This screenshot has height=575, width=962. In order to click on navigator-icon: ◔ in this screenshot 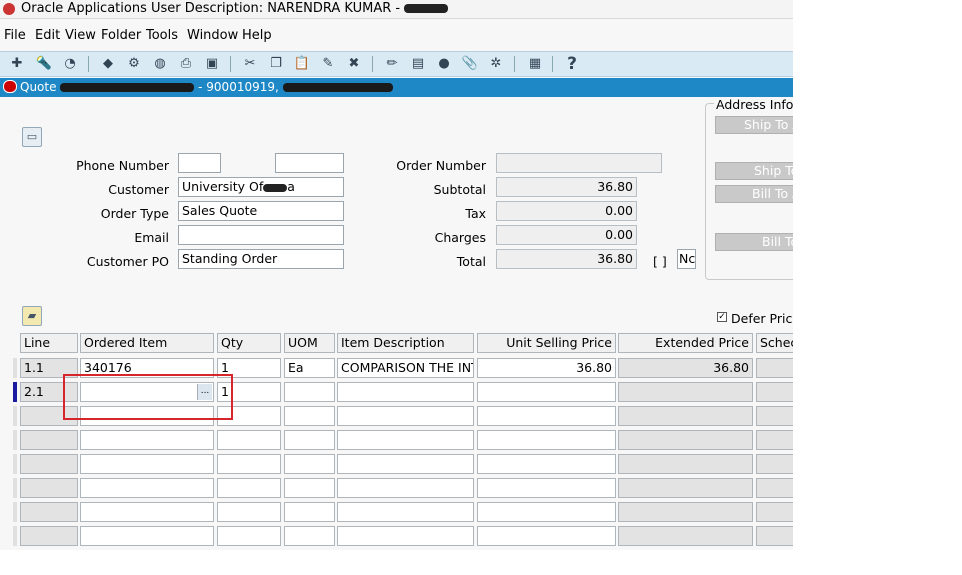, I will do `click(70, 64)`.